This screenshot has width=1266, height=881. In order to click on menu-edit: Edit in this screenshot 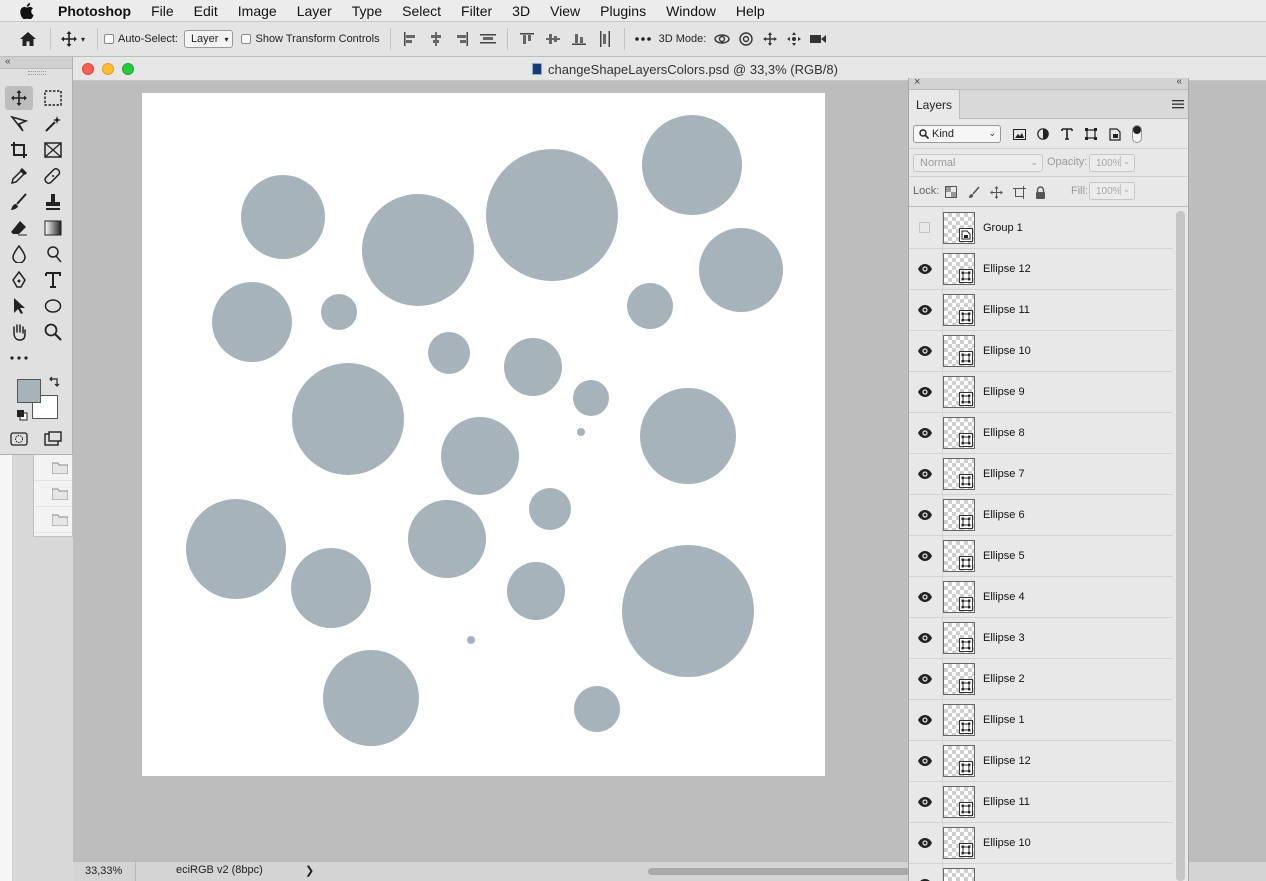, I will do `click(206, 11)`.